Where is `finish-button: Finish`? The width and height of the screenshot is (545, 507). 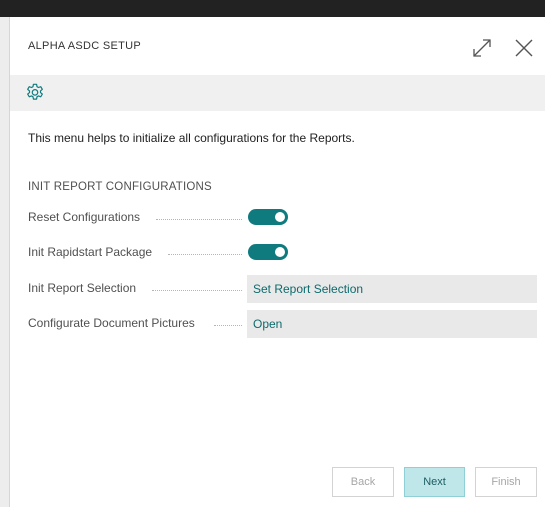
finish-button: Finish is located at coordinates (506, 482).